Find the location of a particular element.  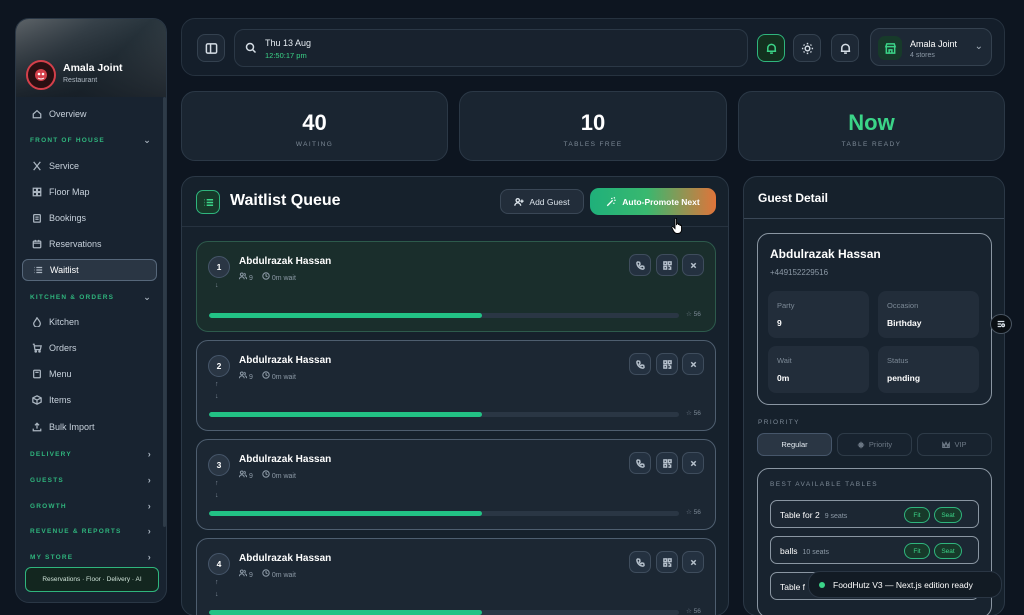

qr-code-icon is located at coordinates (667, 463).